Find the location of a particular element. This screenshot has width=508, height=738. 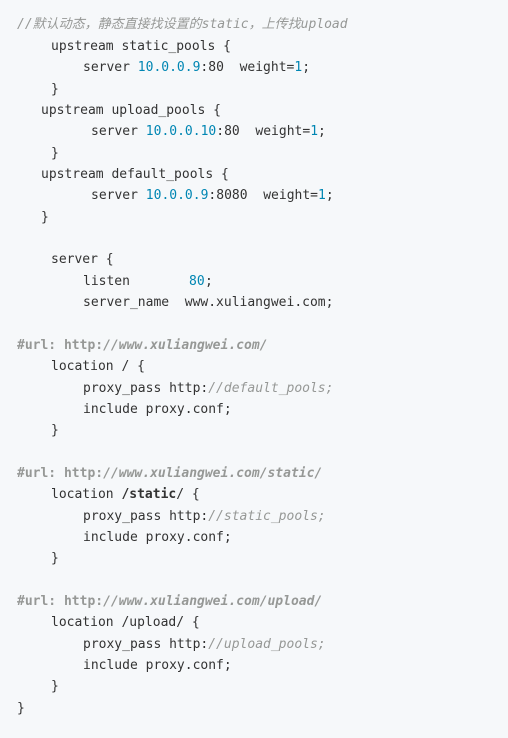

code-line-location-upload: location /upload/ { is located at coordinates (125, 622).